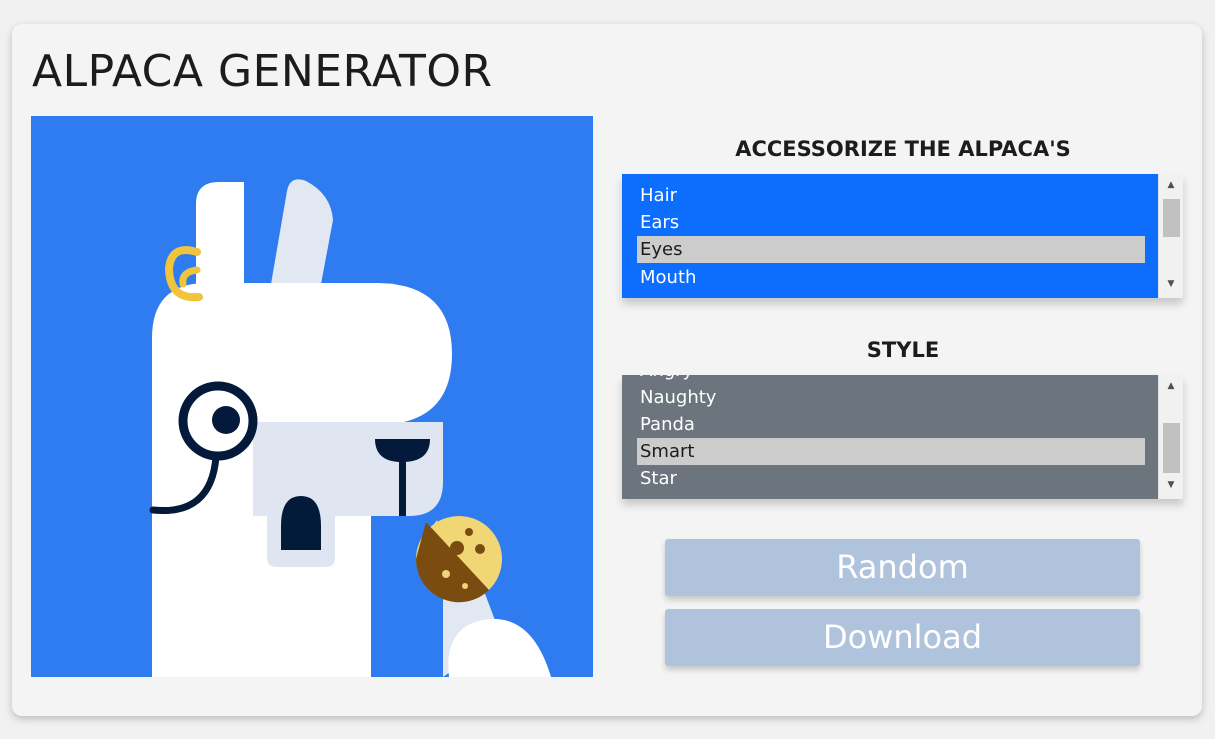 The image size is (1215, 739). I want to click on accessorize-scrollbar: ▲ ▼, so click(1170, 236).